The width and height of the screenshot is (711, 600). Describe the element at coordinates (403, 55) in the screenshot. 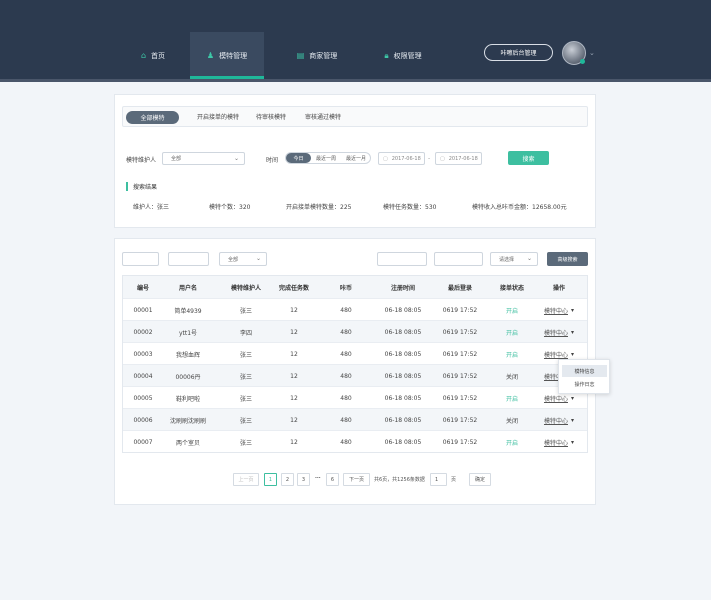

I see `nav-item-permissions: 🔒︎ 权限管理` at that location.